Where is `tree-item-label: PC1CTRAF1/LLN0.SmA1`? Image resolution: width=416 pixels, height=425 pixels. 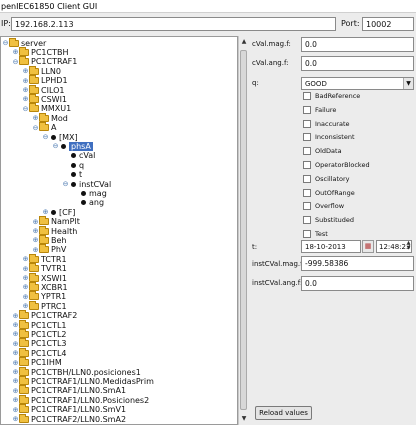
tree-item-label: PC1CTRAF1/LLN0.SmA1 is located at coordinates (79, 391).